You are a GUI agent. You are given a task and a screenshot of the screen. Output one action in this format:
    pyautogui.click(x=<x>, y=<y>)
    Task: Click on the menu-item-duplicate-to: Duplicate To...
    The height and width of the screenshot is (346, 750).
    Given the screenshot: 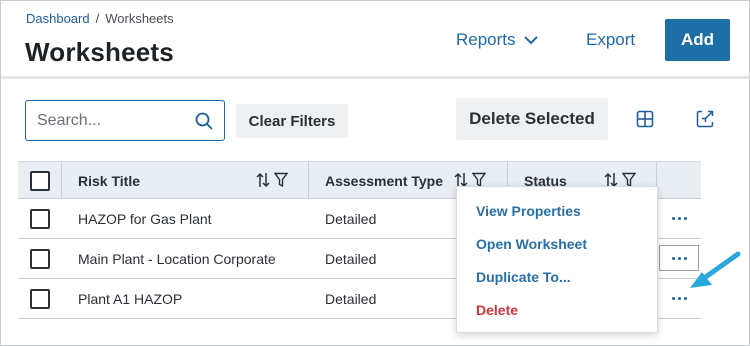 What is the action you would take?
    pyautogui.click(x=523, y=277)
    